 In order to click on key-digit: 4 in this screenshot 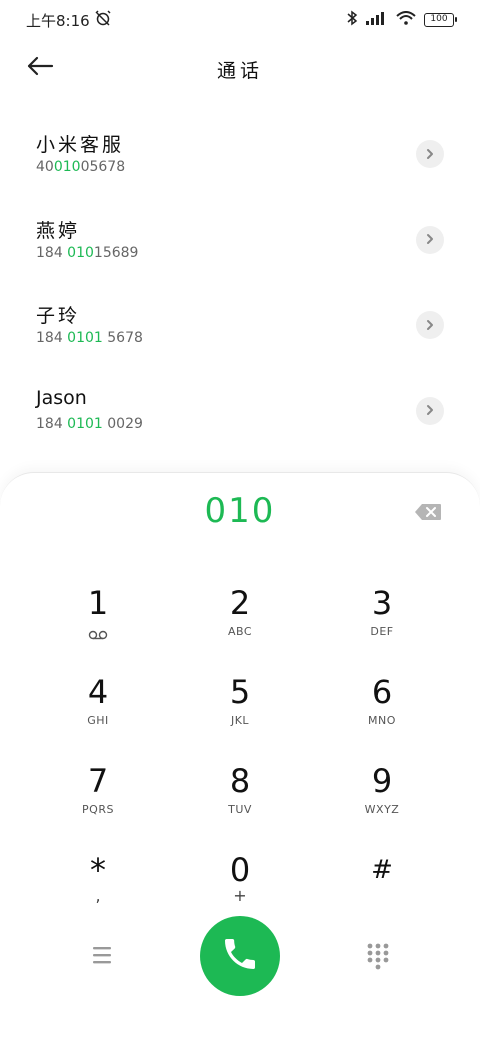, I will do `click(98, 692)`.